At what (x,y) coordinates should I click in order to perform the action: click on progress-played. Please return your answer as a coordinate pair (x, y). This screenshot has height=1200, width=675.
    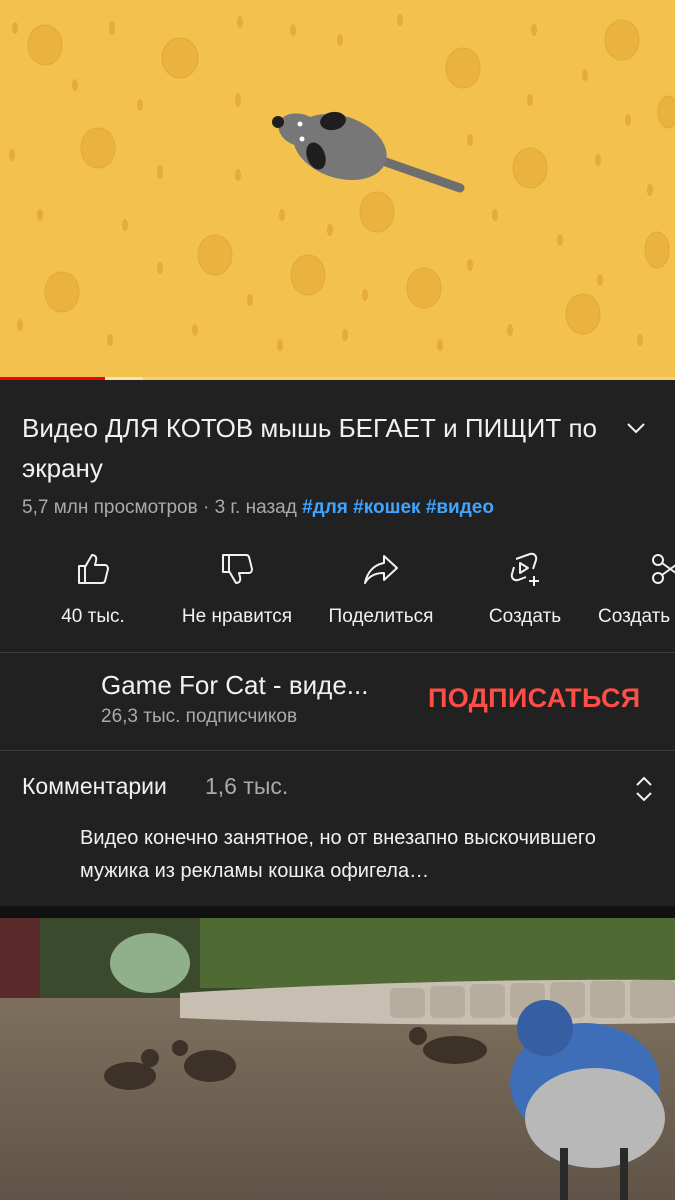
    Looking at the image, I should click on (52, 378).